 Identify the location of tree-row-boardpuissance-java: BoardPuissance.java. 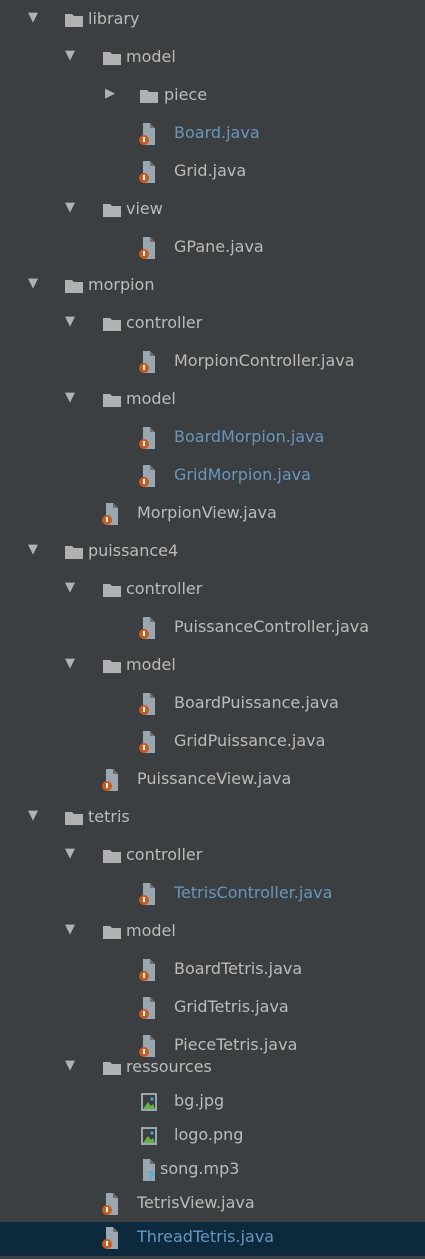
(212, 705).